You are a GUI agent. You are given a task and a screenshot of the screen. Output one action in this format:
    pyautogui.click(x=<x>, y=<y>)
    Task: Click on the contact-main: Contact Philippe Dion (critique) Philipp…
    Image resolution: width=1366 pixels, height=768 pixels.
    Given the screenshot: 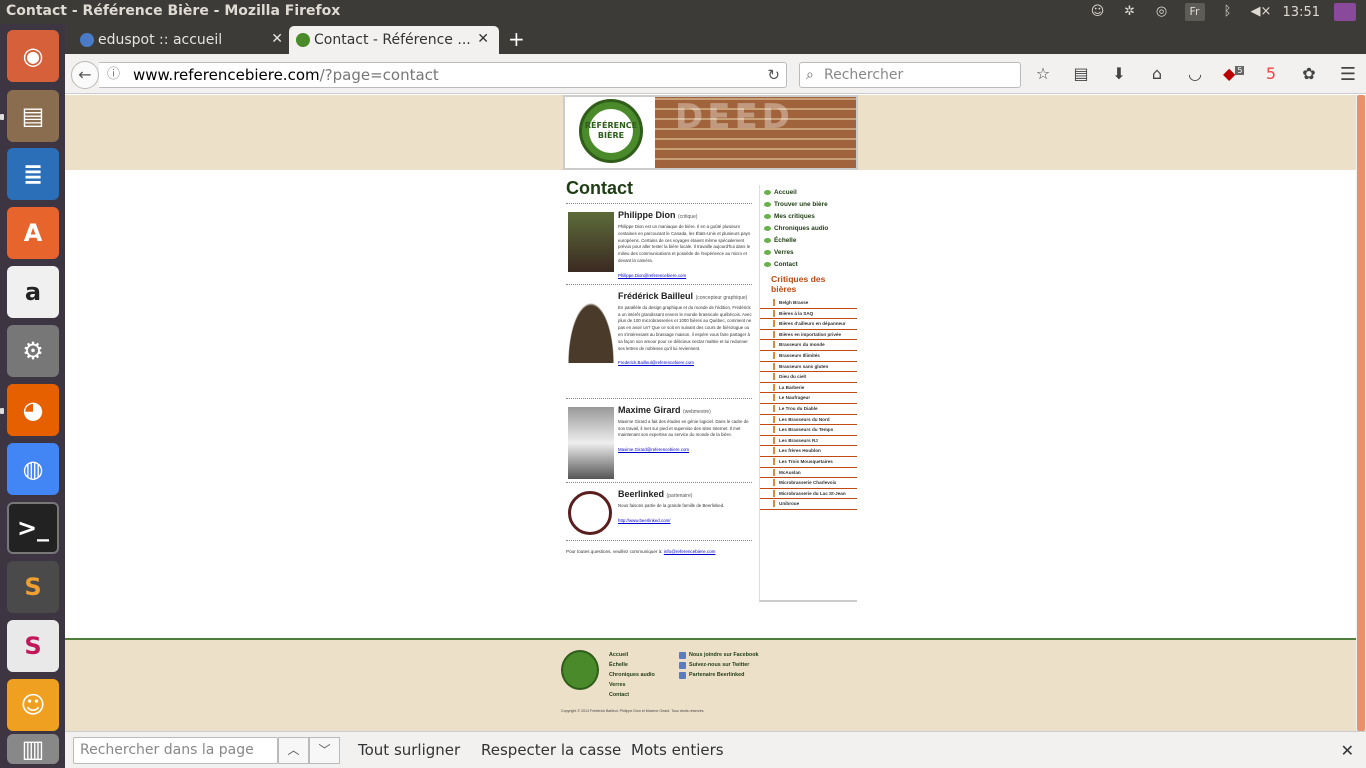 What is the action you would take?
    pyautogui.click(x=659, y=366)
    